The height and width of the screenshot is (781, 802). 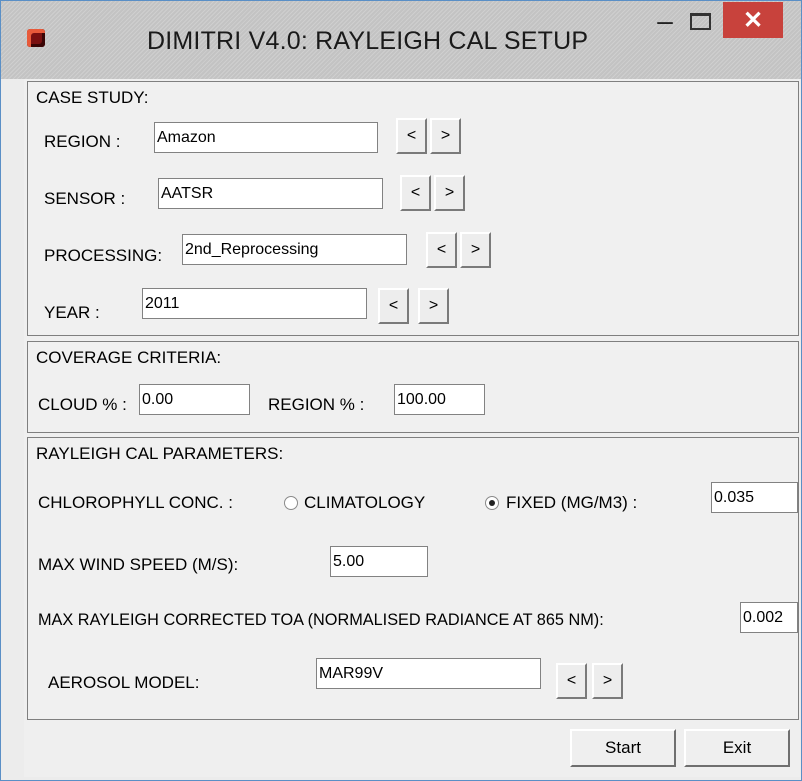 I want to click on processing-label: PROCESSING:, so click(x=103, y=255).